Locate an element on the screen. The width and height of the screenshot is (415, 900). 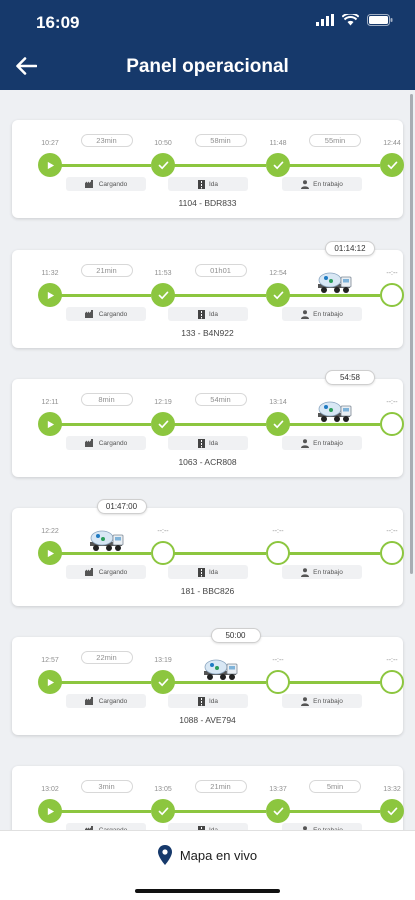
duration-pill: 01h01 is located at coordinates (220, 270).